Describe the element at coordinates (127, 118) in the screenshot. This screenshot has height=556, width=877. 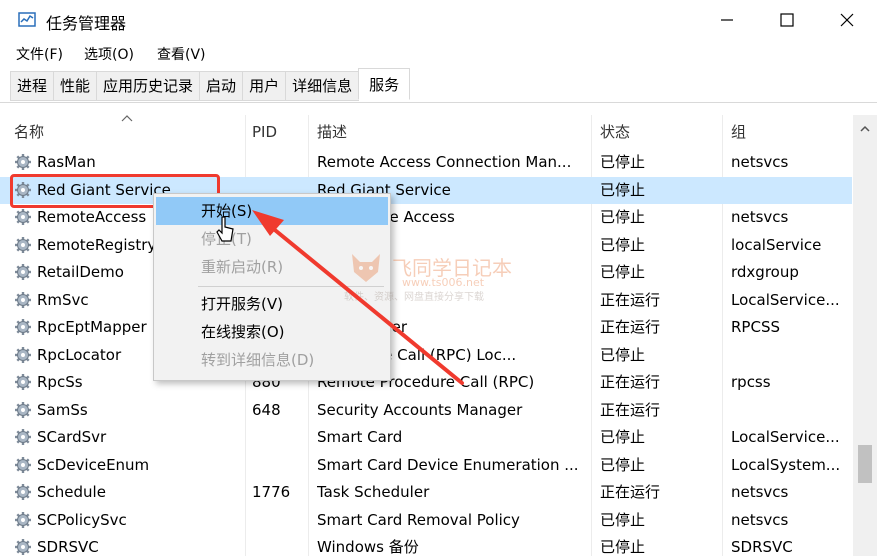
I see `sort-ascending-icon` at that location.